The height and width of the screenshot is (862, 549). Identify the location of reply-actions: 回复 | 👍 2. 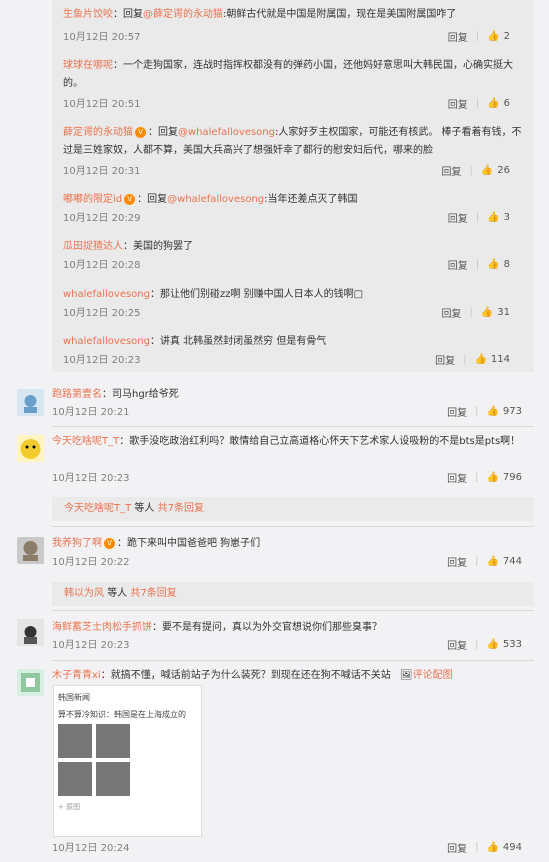
(478, 36).